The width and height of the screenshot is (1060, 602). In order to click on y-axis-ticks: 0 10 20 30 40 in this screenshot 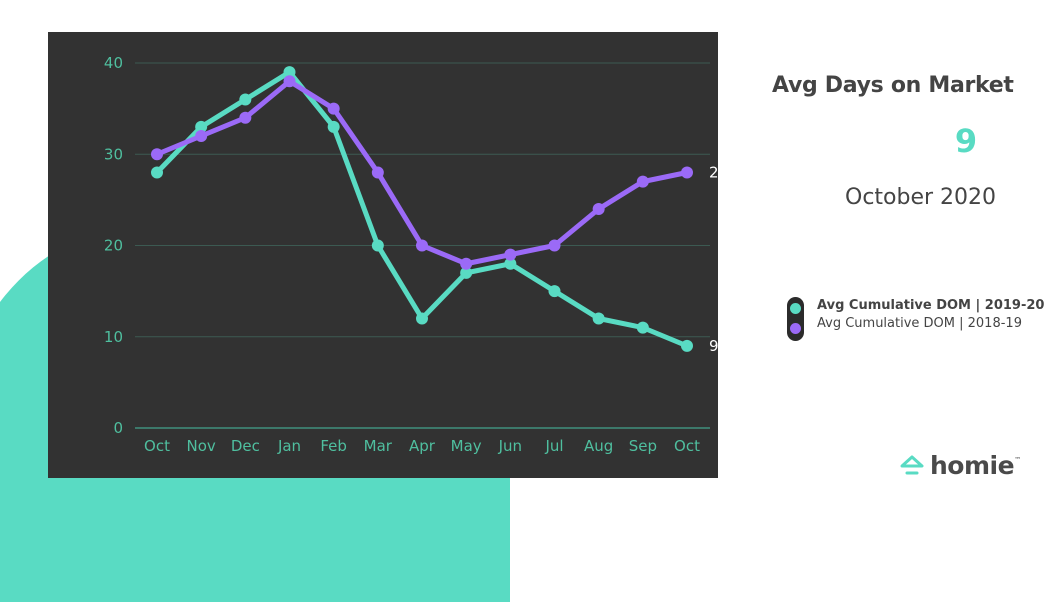, I will do `click(113, 245)`.